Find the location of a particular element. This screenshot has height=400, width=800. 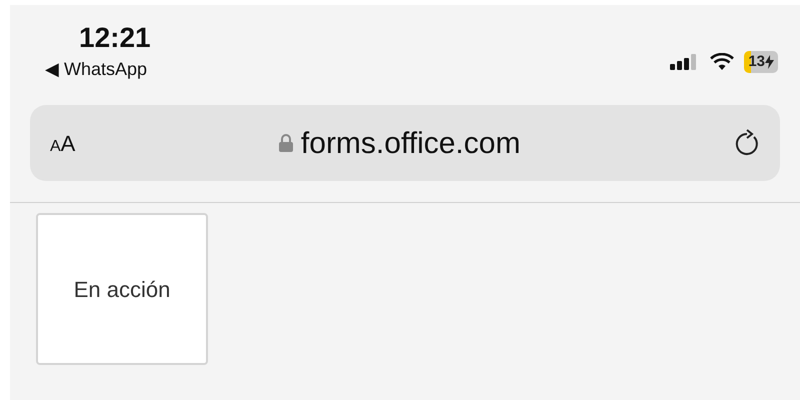

back-to-app-link: ◀ WhatsApp is located at coordinates (98, 69).